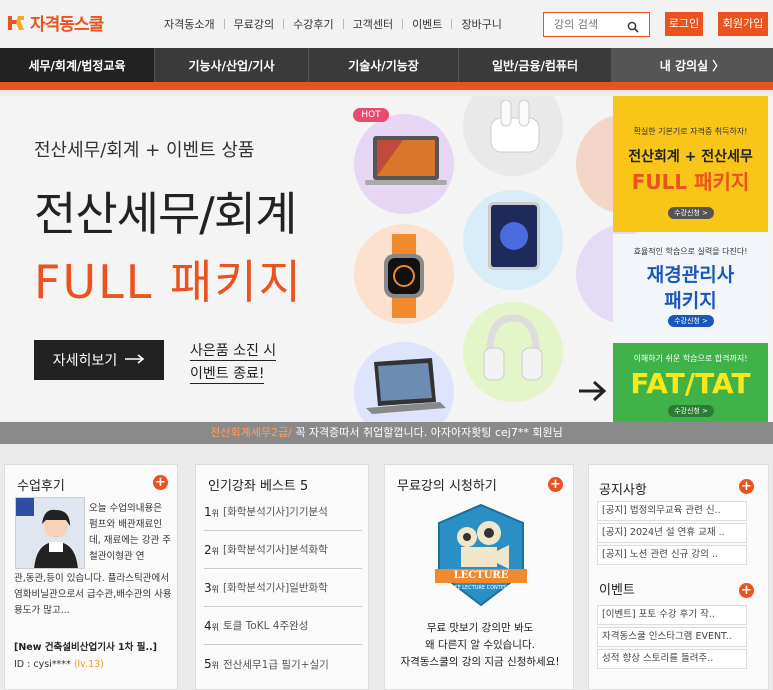 The width and height of the screenshot is (773, 690). What do you see at coordinates (208, 587) in the screenshot?
I see `rank-number: 3` at bounding box center [208, 587].